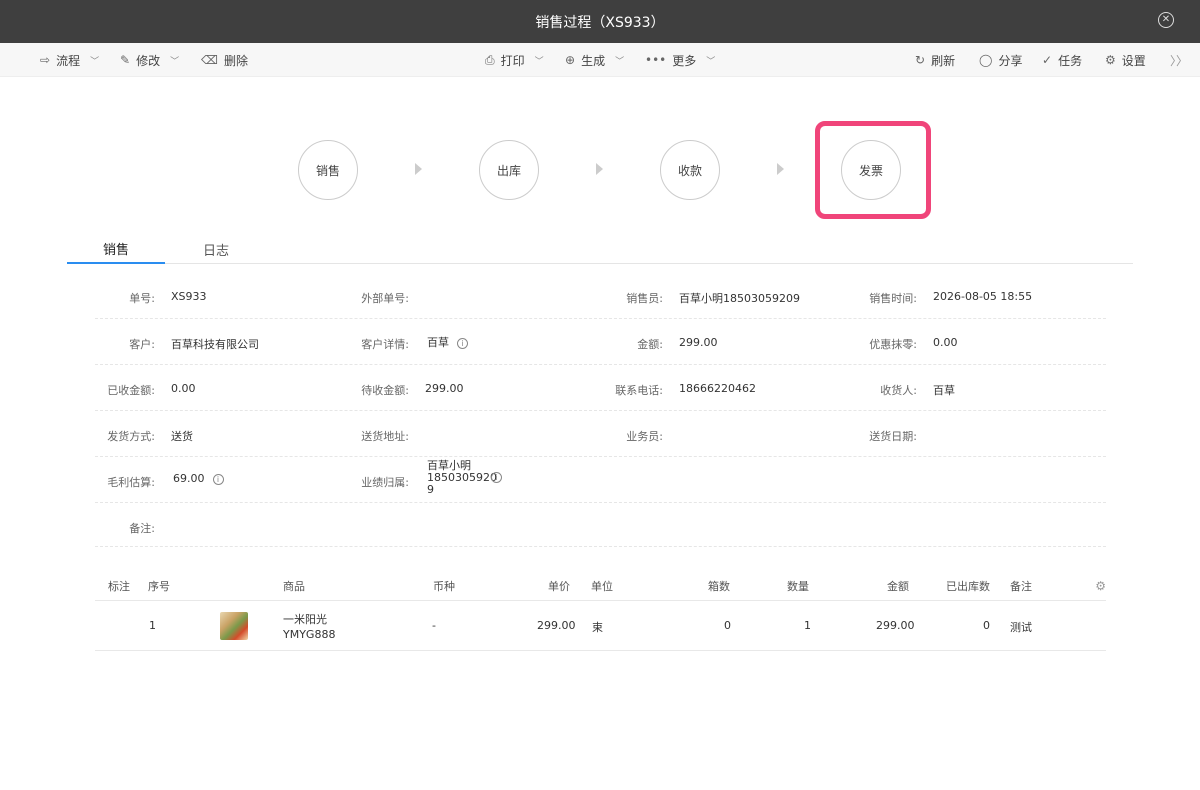 The height and width of the screenshot is (790, 1200). What do you see at coordinates (183, 388) in the screenshot?
I see `received-amount-value: 0.00` at bounding box center [183, 388].